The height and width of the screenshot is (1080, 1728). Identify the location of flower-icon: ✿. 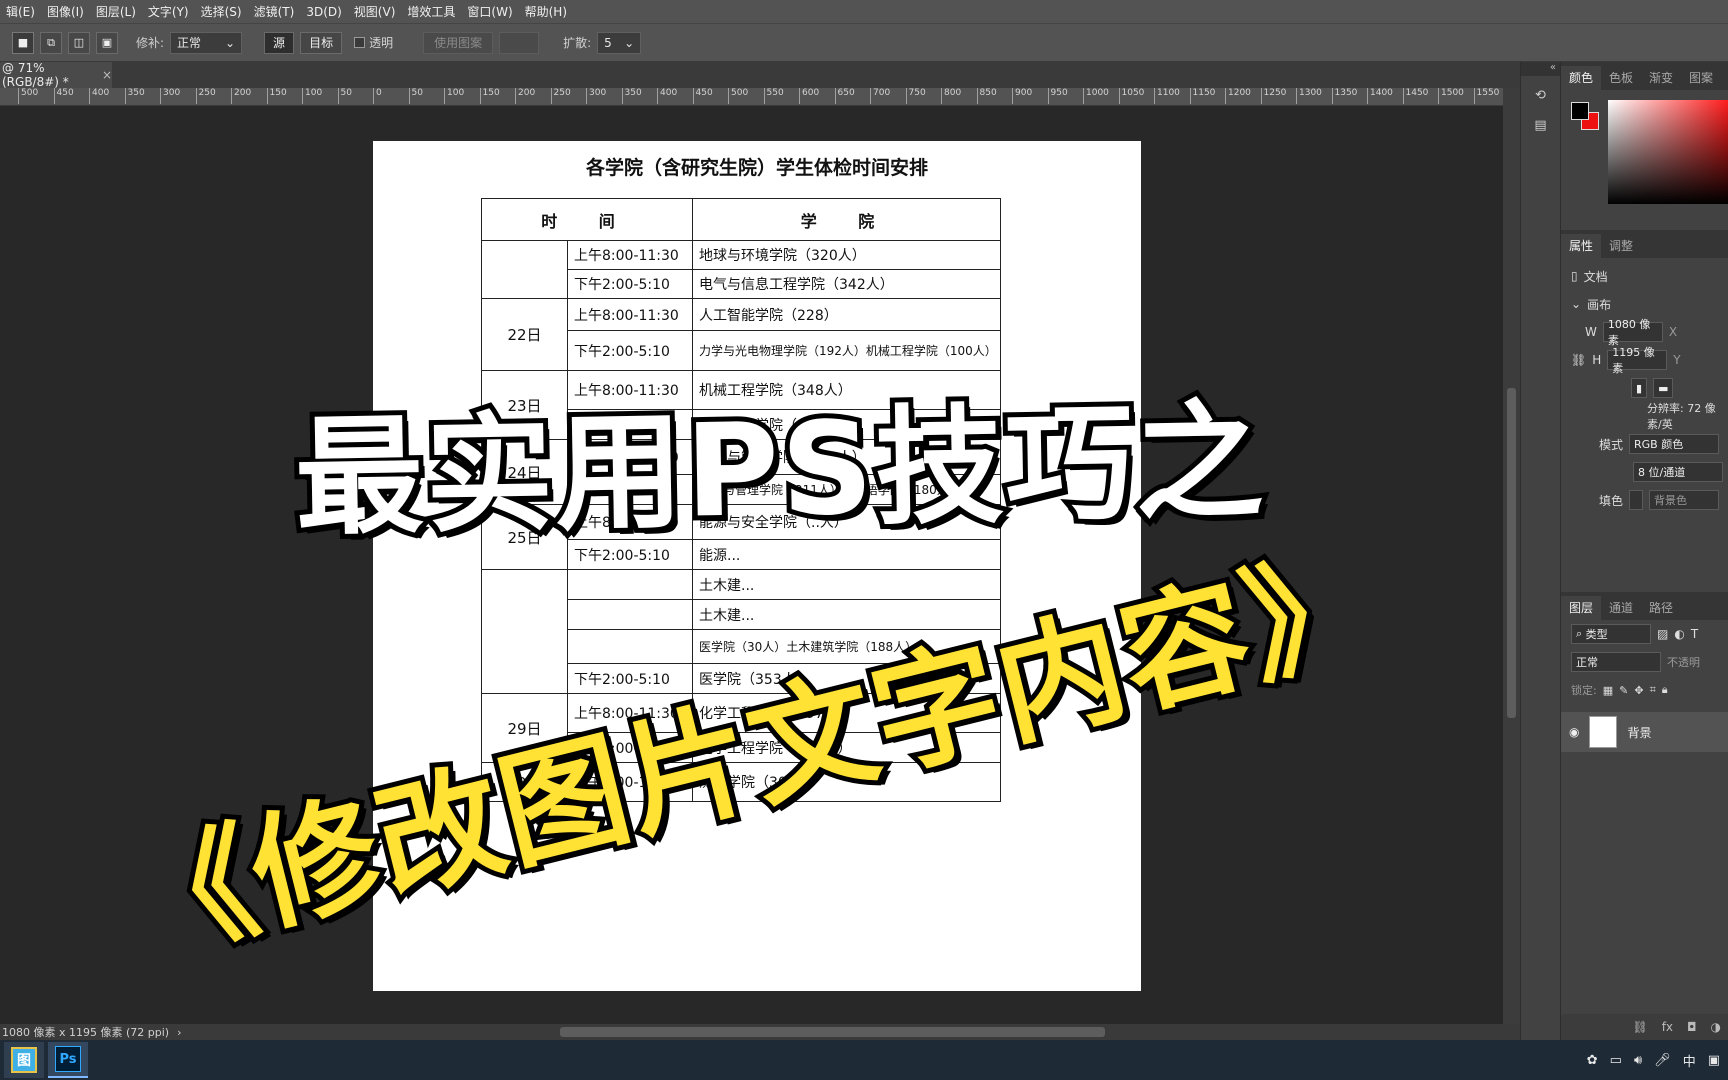
(1592, 1060).